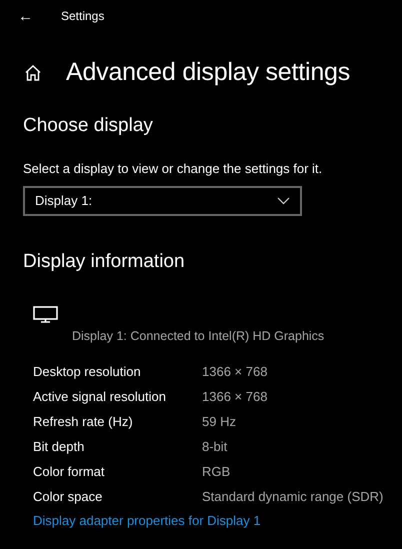  Describe the element at coordinates (100, 397) in the screenshot. I see `info-label: Active signal resolution` at that location.